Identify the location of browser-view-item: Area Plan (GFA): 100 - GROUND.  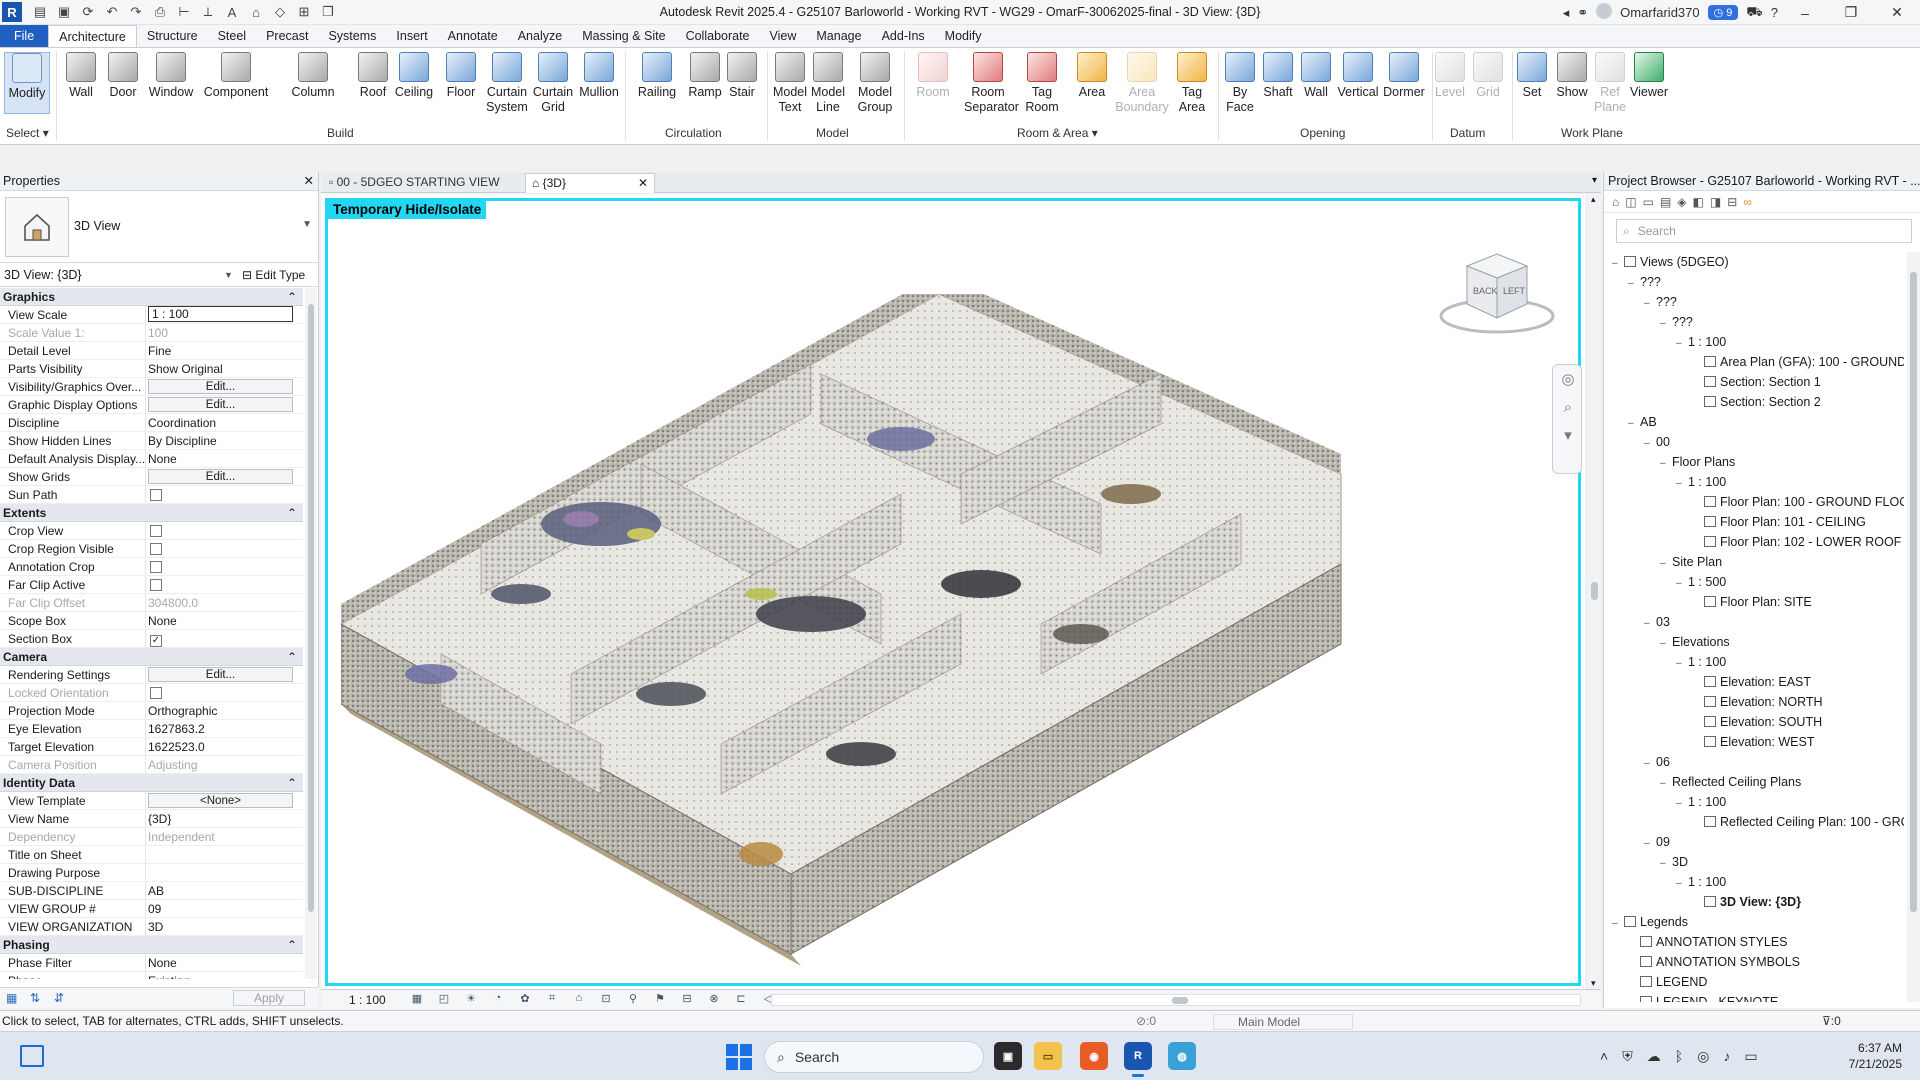
(1754, 362).